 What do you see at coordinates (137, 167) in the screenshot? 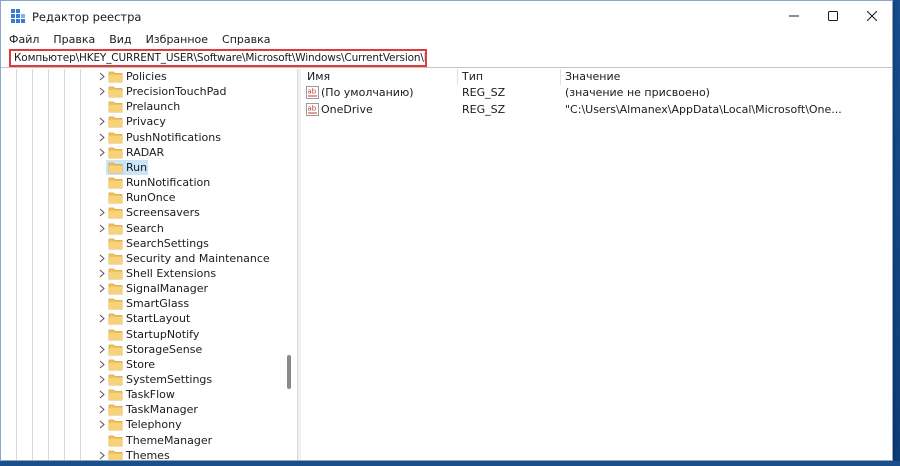
I see `tree-item-label: Run` at bounding box center [137, 167].